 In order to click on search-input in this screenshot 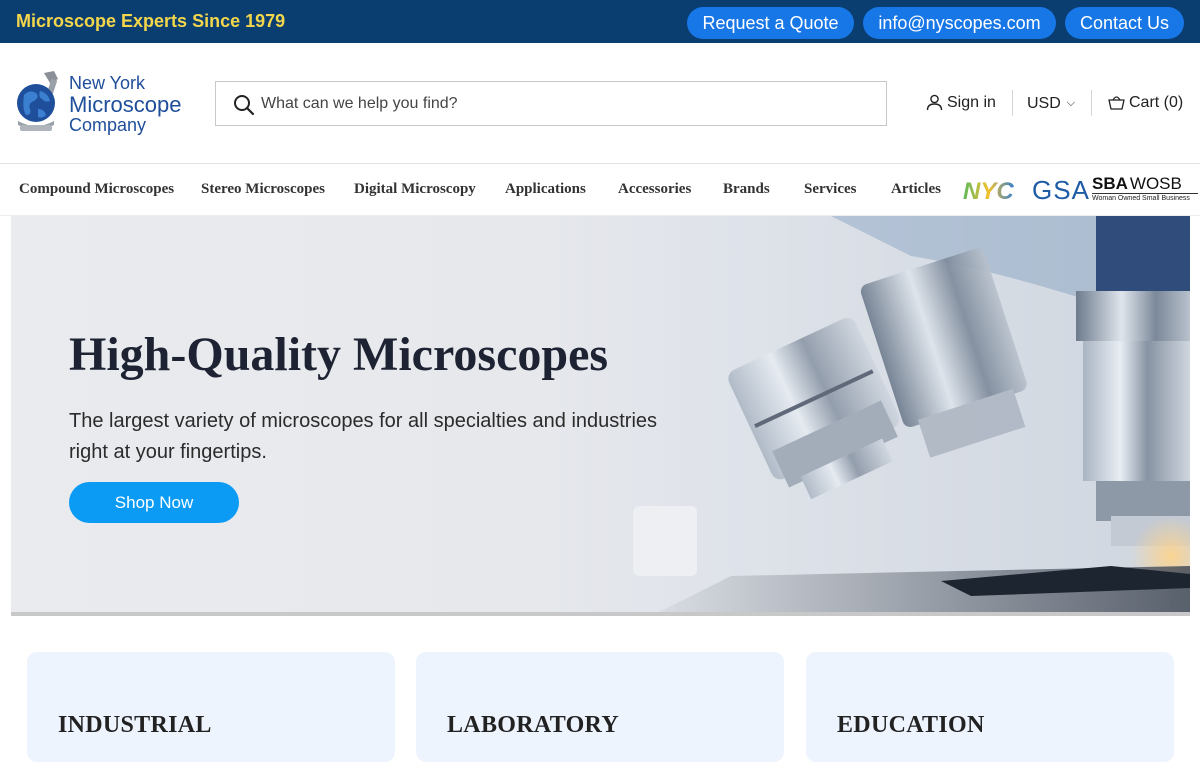, I will do `click(561, 103)`.